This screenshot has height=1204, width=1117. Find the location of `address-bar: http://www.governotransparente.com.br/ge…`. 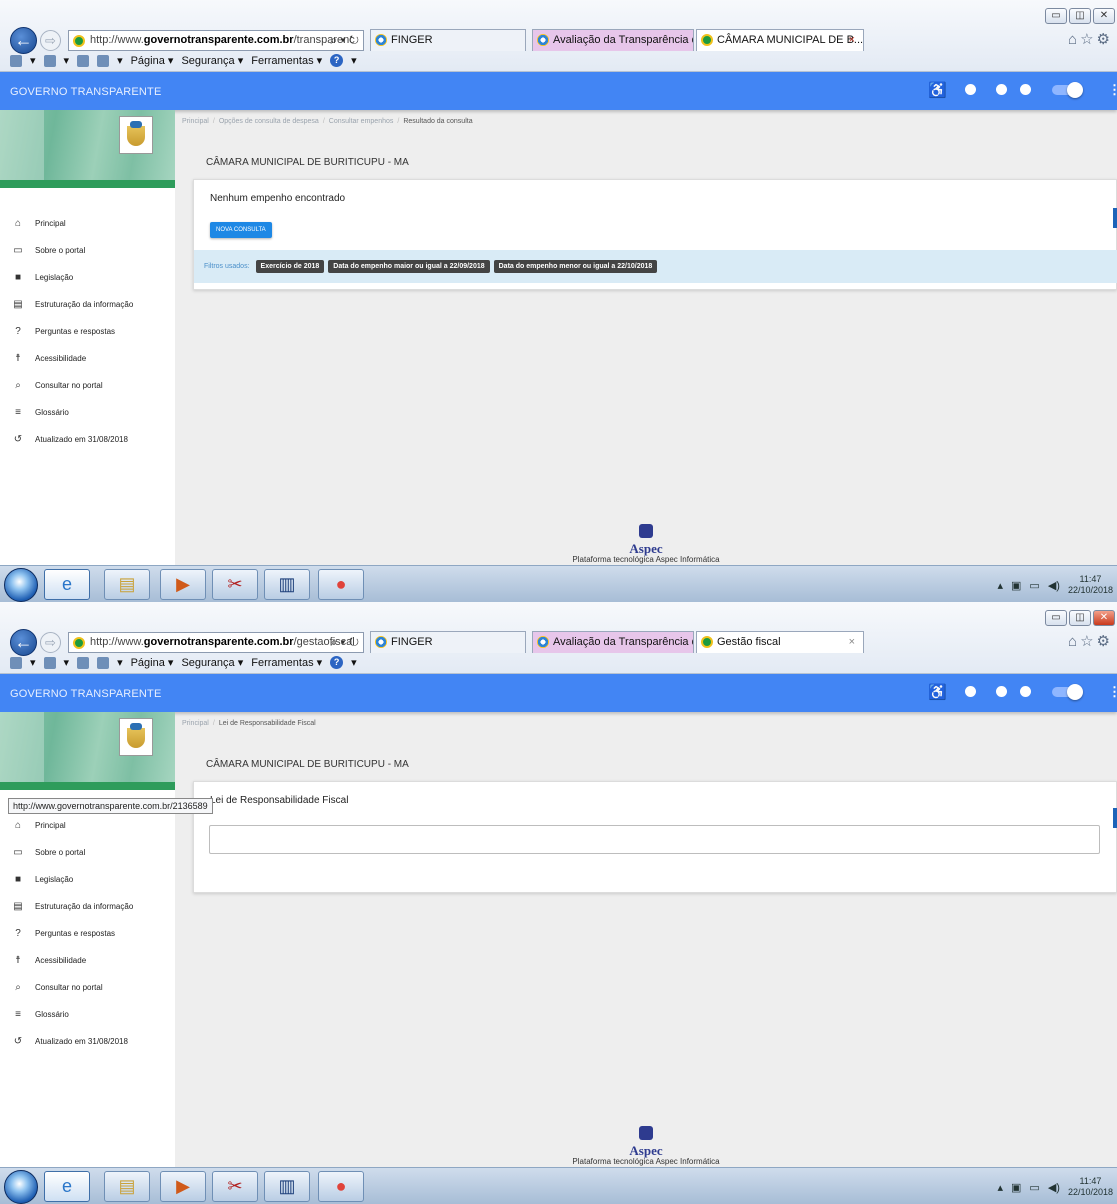

address-bar: http://www.governotransparente.com.br/ge… is located at coordinates (216, 642).